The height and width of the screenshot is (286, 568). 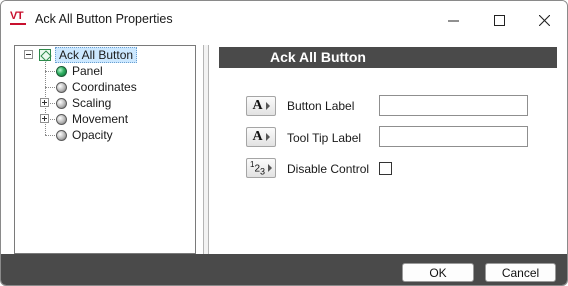 I want to click on green-ball-icon, so click(x=61, y=71).